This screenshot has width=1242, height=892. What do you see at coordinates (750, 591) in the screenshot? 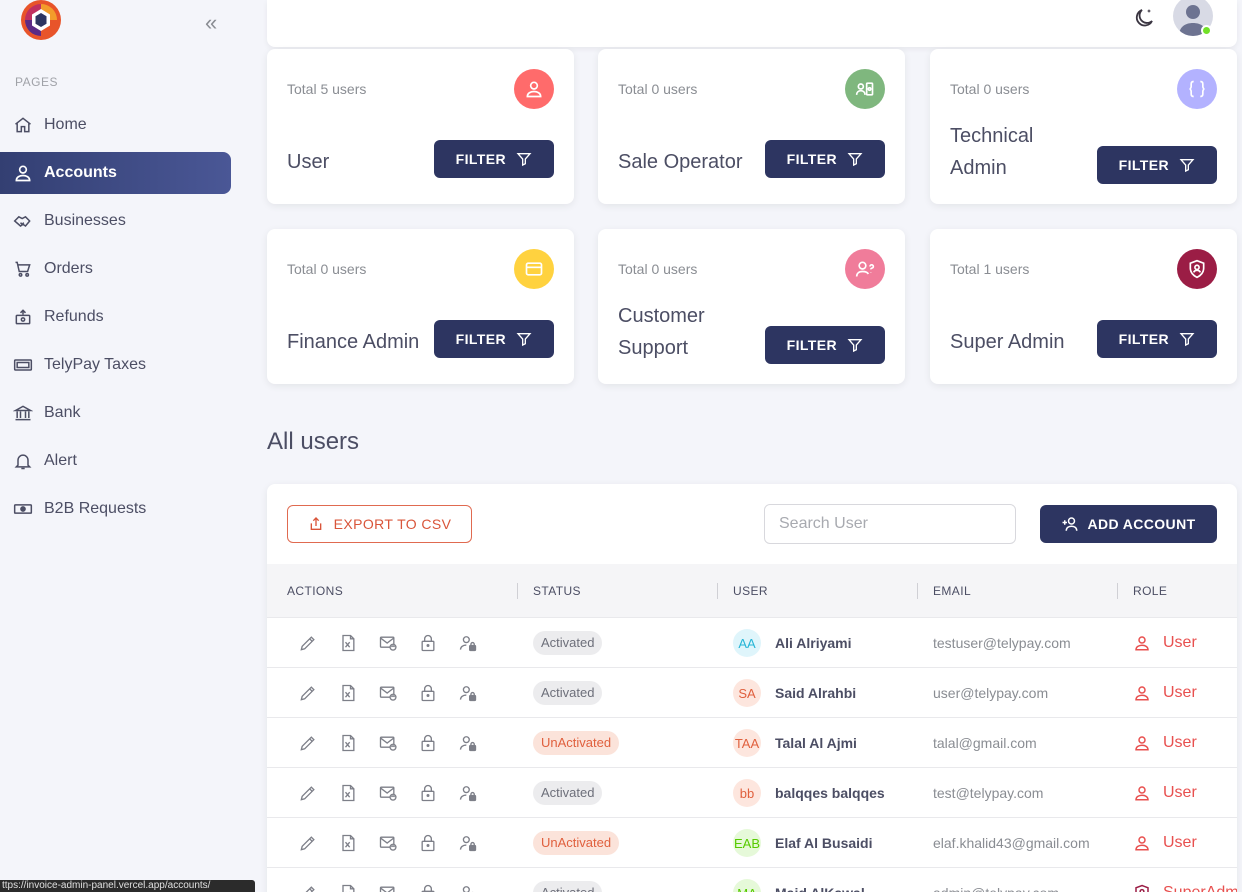
I see `header-user: USER` at bounding box center [750, 591].